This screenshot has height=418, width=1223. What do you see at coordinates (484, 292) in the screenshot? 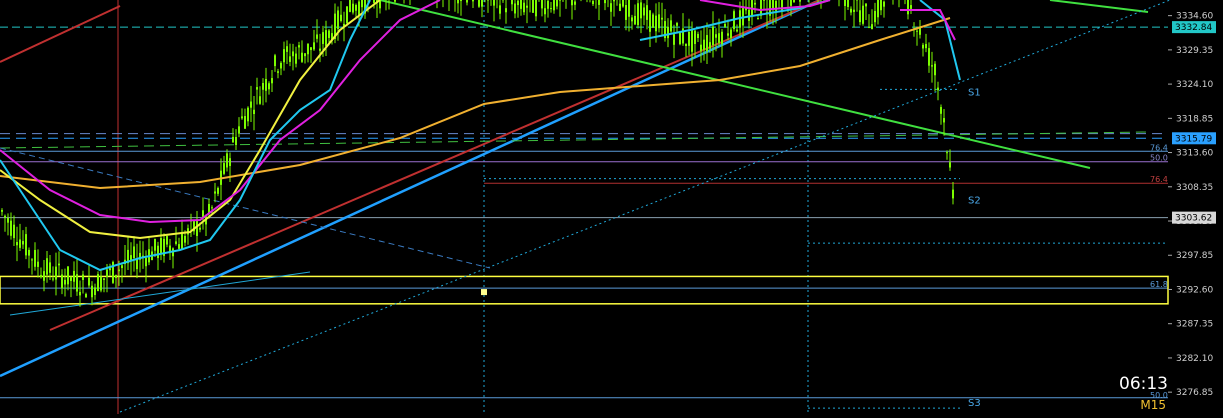
I see `zone-anchor-marker` at bounding box center [484, 292].